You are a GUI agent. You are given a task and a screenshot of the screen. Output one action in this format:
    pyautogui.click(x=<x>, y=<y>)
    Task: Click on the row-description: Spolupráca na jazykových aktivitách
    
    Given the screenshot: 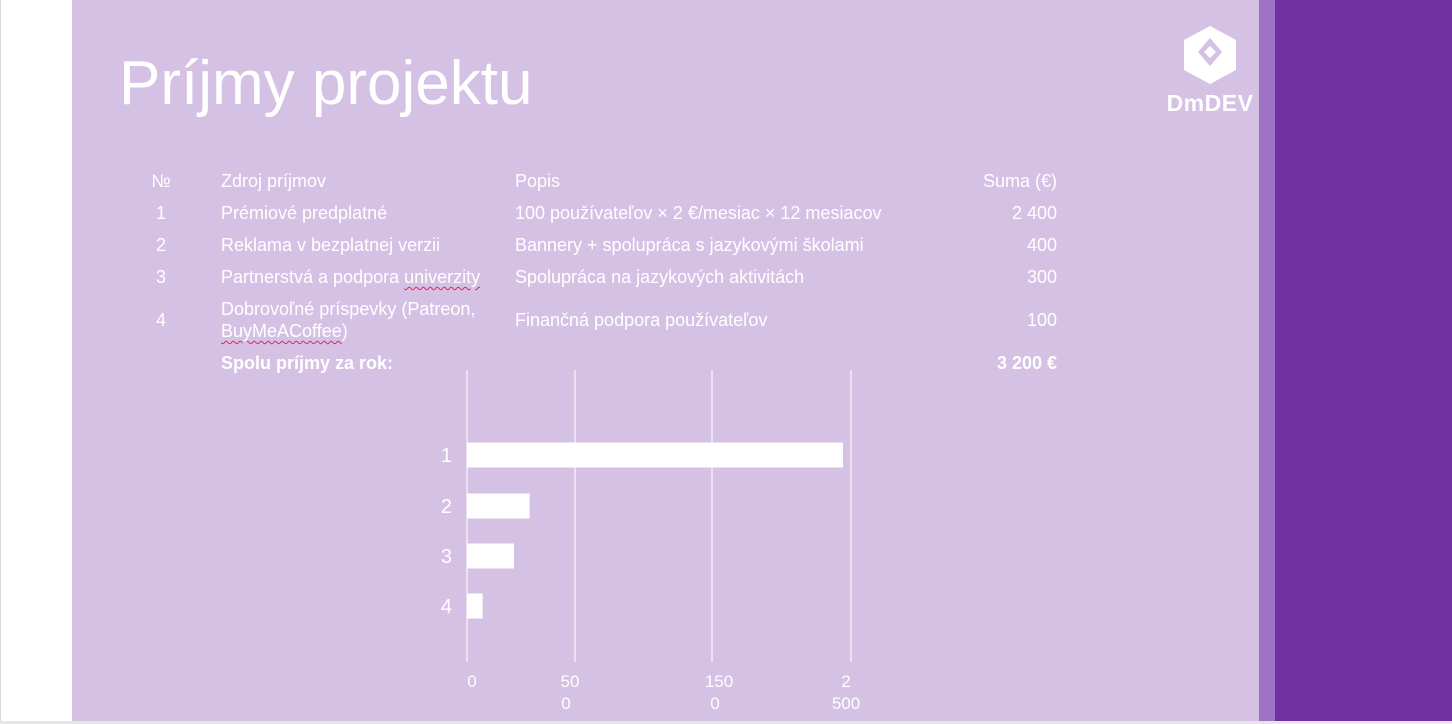 What is the action you would take?
    pyautogui.click(x=660, y=277)
    